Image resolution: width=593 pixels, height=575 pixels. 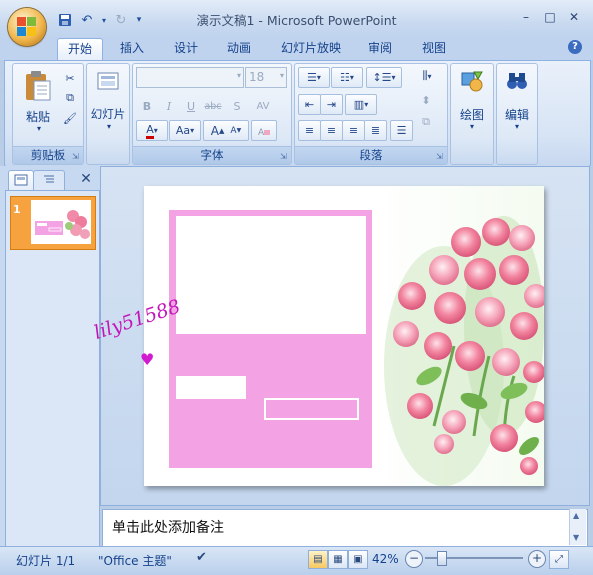 I want to click on italic-button: I, so click(x=169, y=106).